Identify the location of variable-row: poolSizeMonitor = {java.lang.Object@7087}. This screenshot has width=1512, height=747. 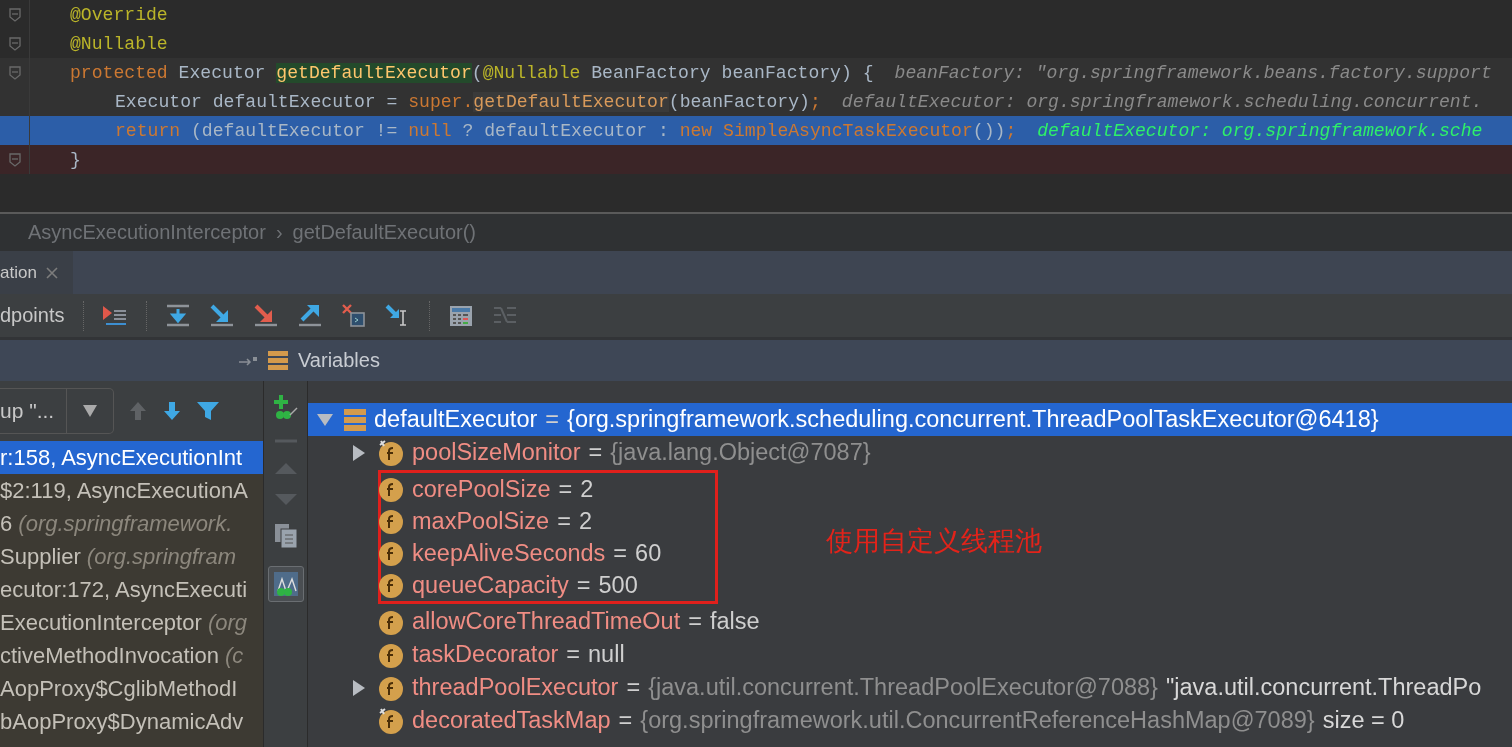
(910, 452).